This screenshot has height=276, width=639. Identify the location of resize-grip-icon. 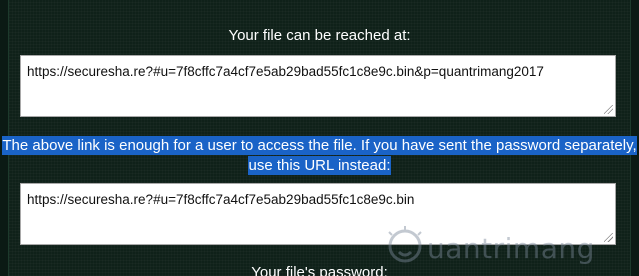
(608, 109).